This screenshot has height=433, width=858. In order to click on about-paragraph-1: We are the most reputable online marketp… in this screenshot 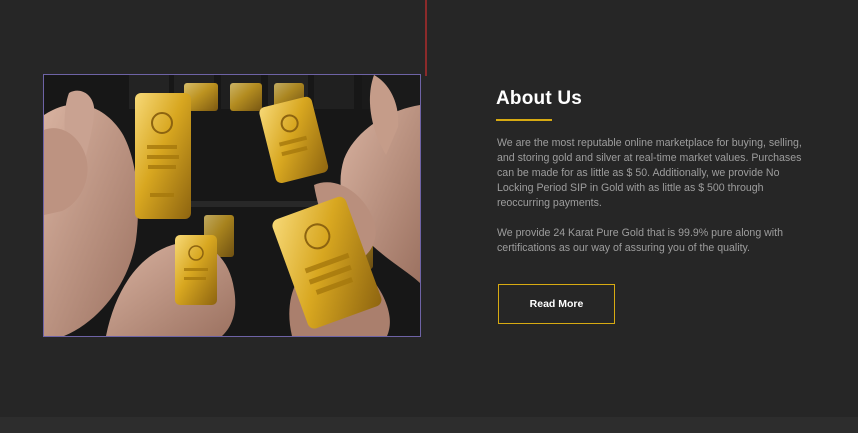, I will do `click(649, 173)`.